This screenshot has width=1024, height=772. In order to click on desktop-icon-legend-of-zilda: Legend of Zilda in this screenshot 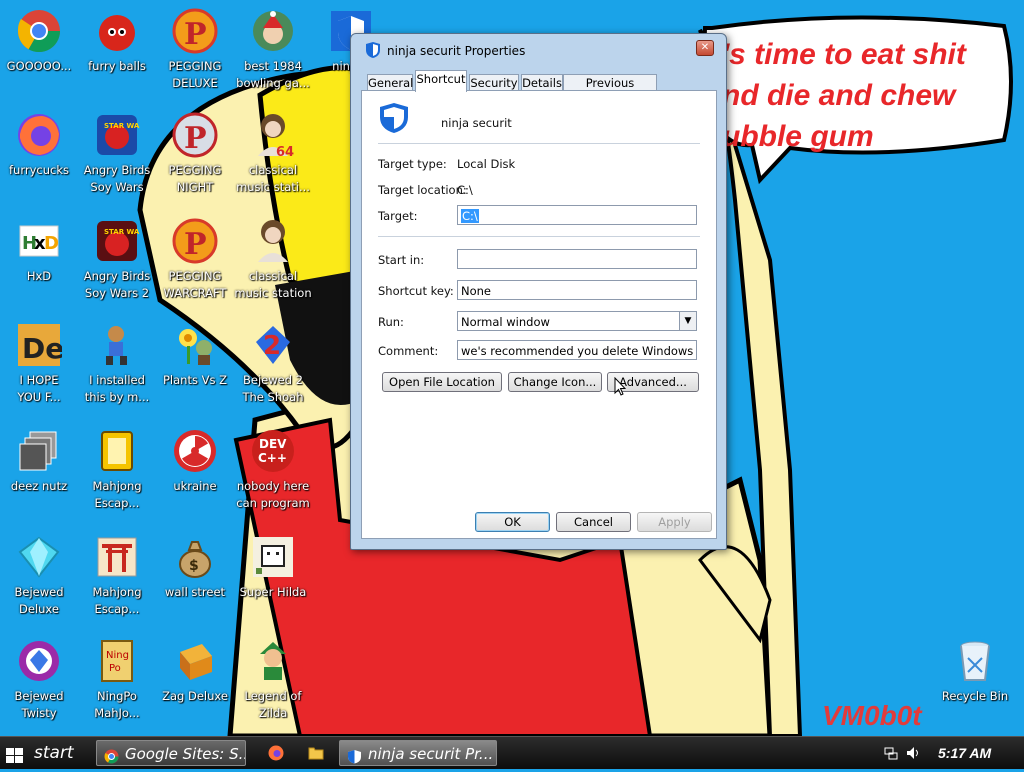, I will do `click(273, 680)`.